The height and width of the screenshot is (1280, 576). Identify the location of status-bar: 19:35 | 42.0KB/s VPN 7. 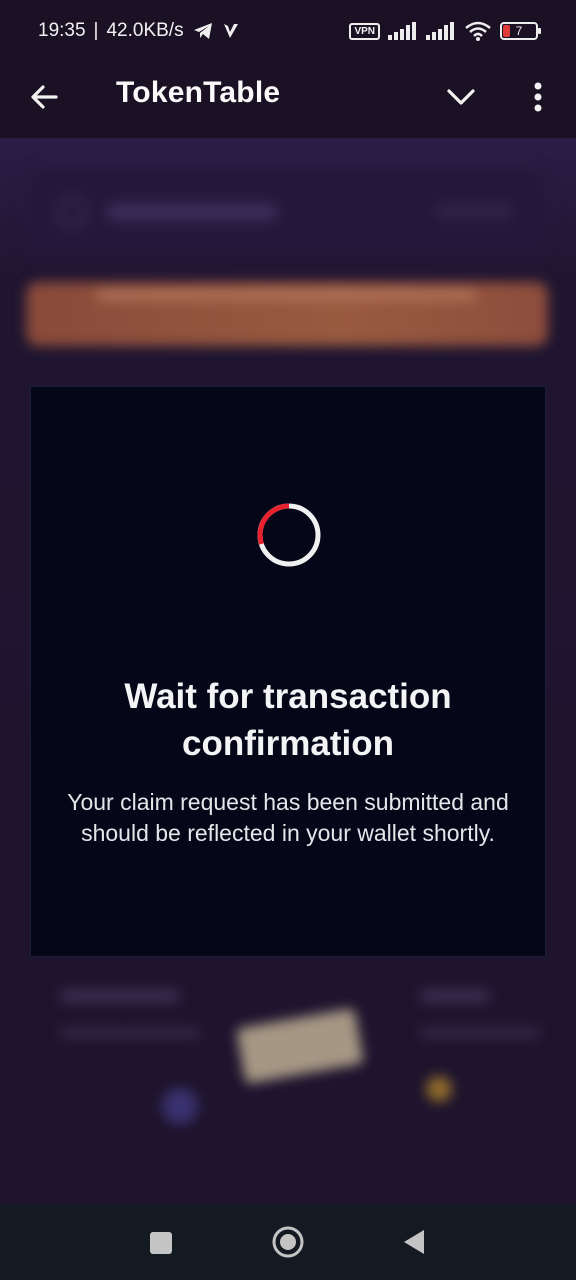
(288, 31).